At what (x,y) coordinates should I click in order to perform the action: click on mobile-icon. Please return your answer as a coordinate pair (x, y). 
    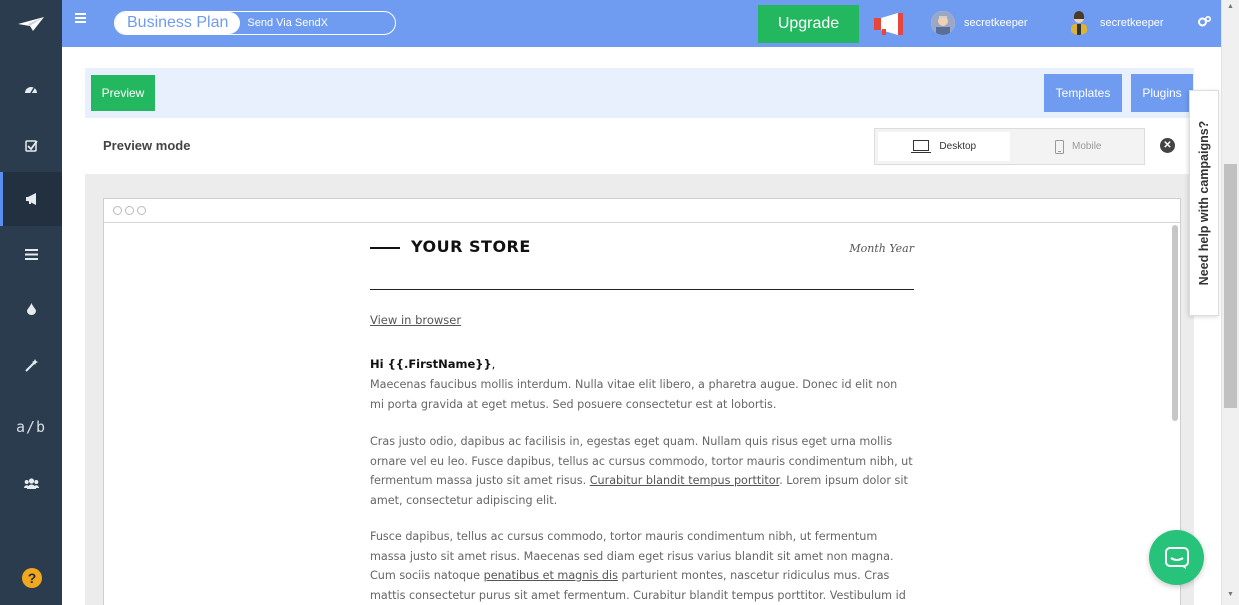
    Looking at the image, I should click on (1060, 146).